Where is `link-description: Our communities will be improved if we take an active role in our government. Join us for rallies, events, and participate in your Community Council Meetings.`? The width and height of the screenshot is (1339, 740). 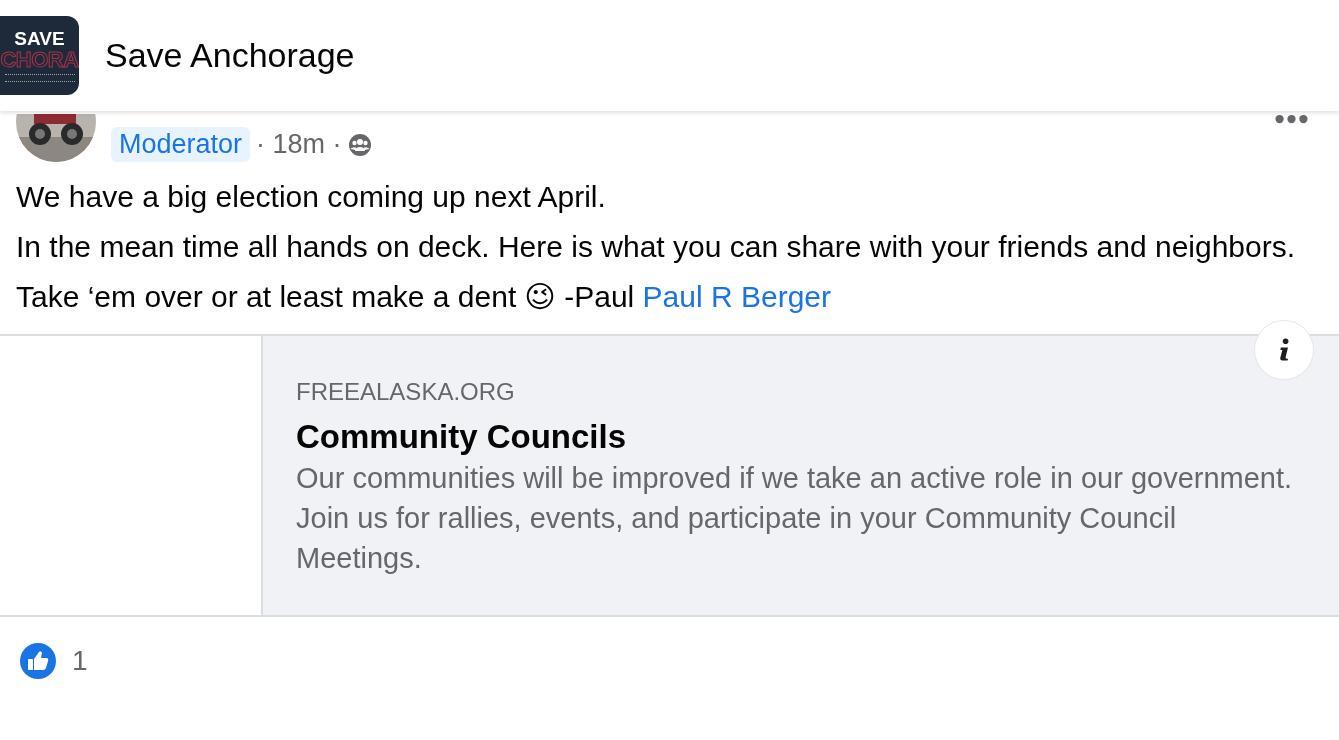
link-description: Our communities will be improved if we take an active role in our government. Join us for rallies, events, and participate in your Community Council Meetings. is located at coordinates (795, 518).